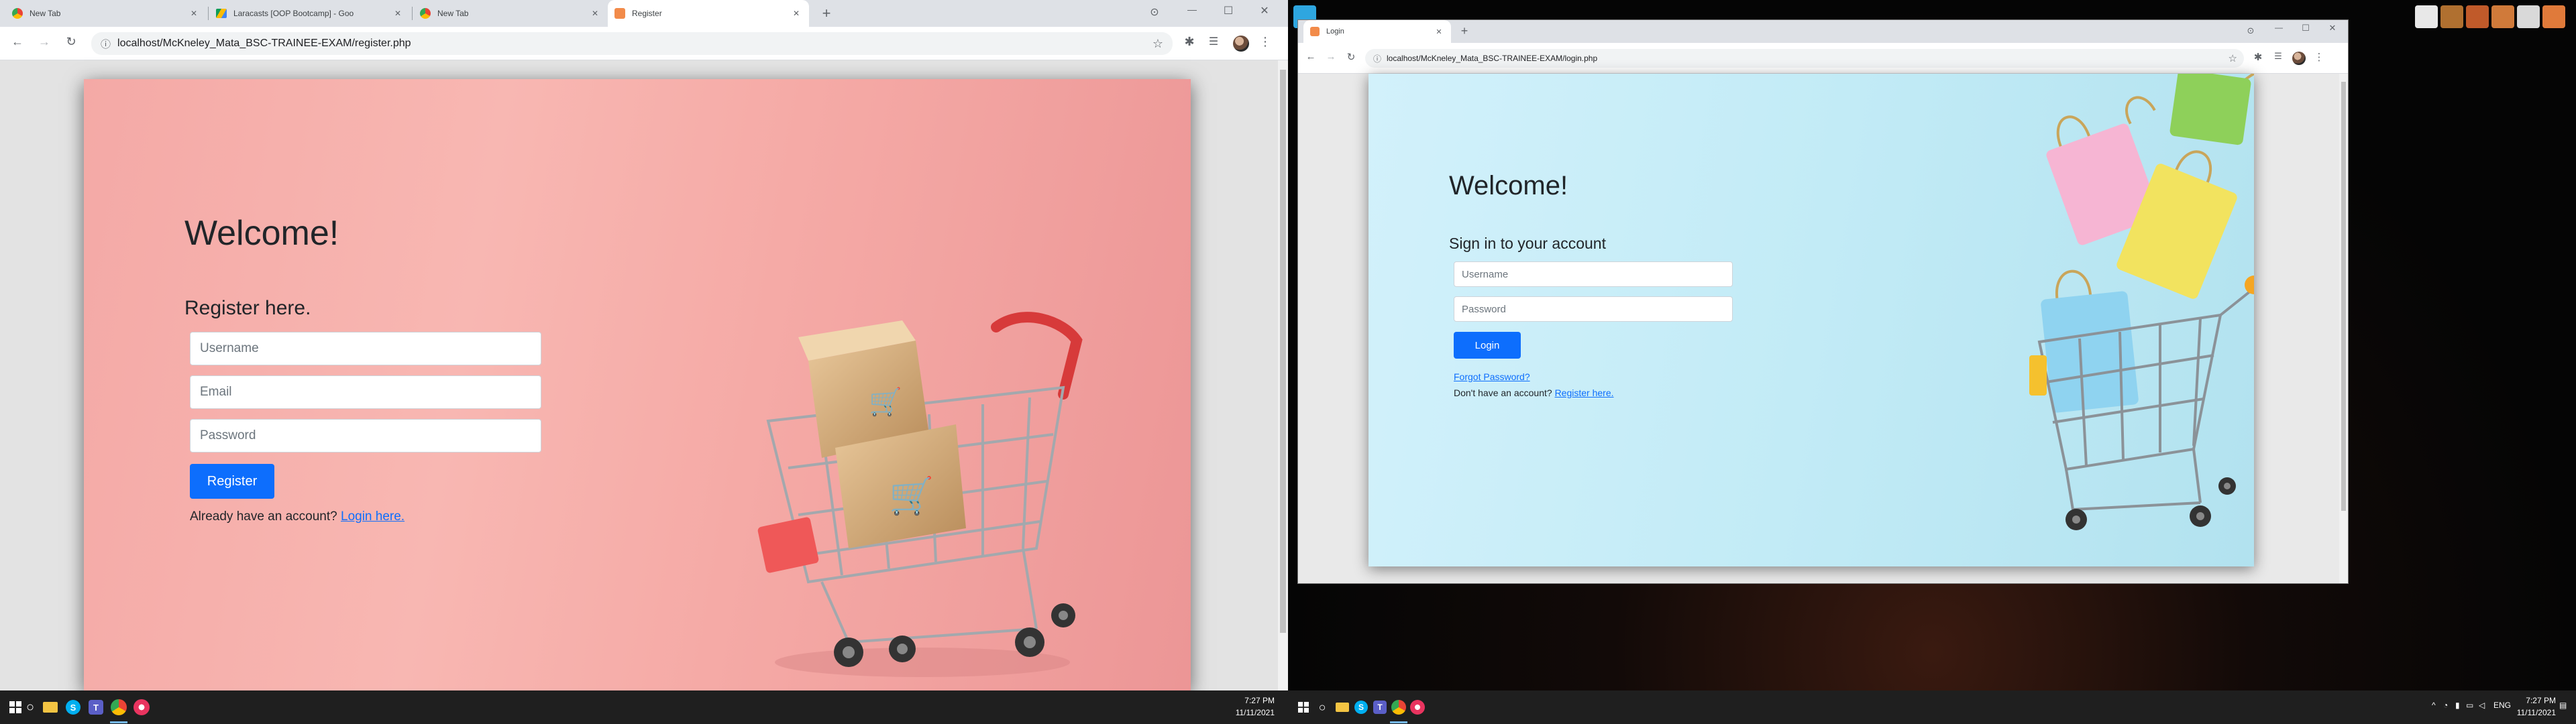 This screenshot has height=724, width=2576. What do you see at coordinates (2563, 705) in the screenshot?
I see `notifications-icon: ▤` at bounding box center [2563, 705].